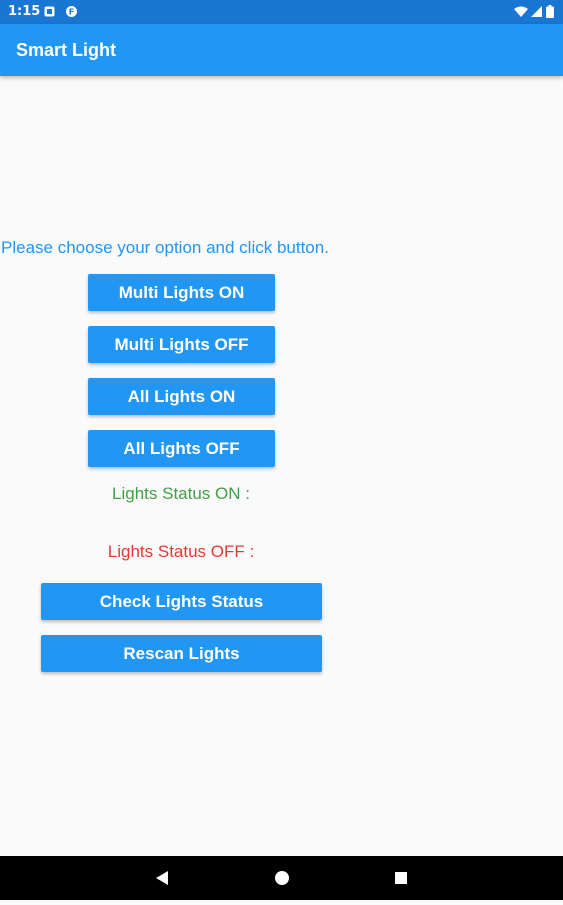 Image resolution: width=563 pixels, height=905 pixels. I want to click on check-lights-status-button: Check Lights Status, so click(181, 601).